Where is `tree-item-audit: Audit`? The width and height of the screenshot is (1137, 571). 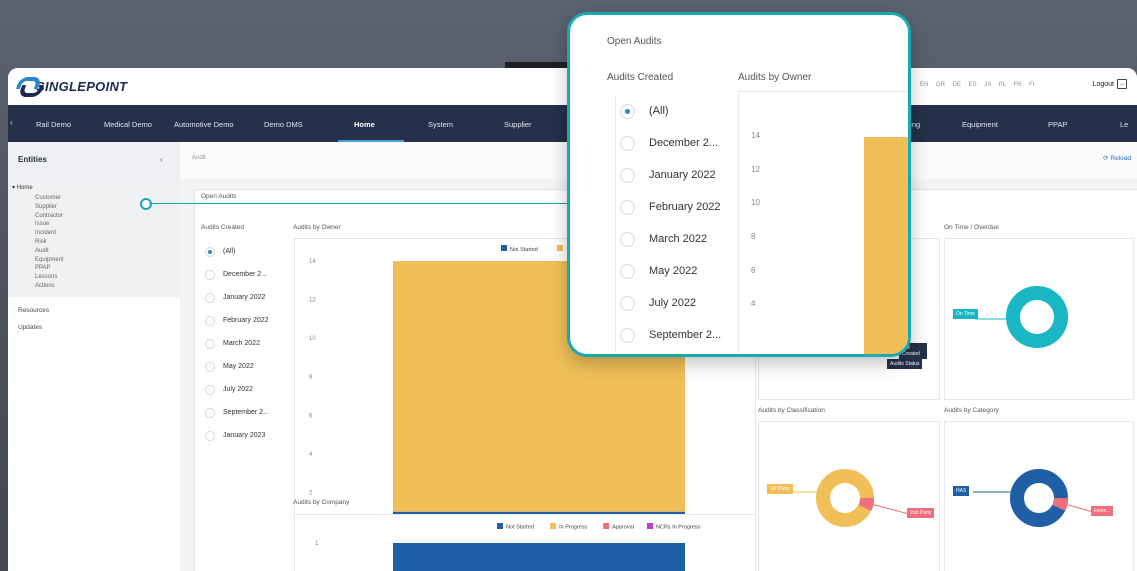
tree-item-audit: Audit is located at coordinates (94, 251).